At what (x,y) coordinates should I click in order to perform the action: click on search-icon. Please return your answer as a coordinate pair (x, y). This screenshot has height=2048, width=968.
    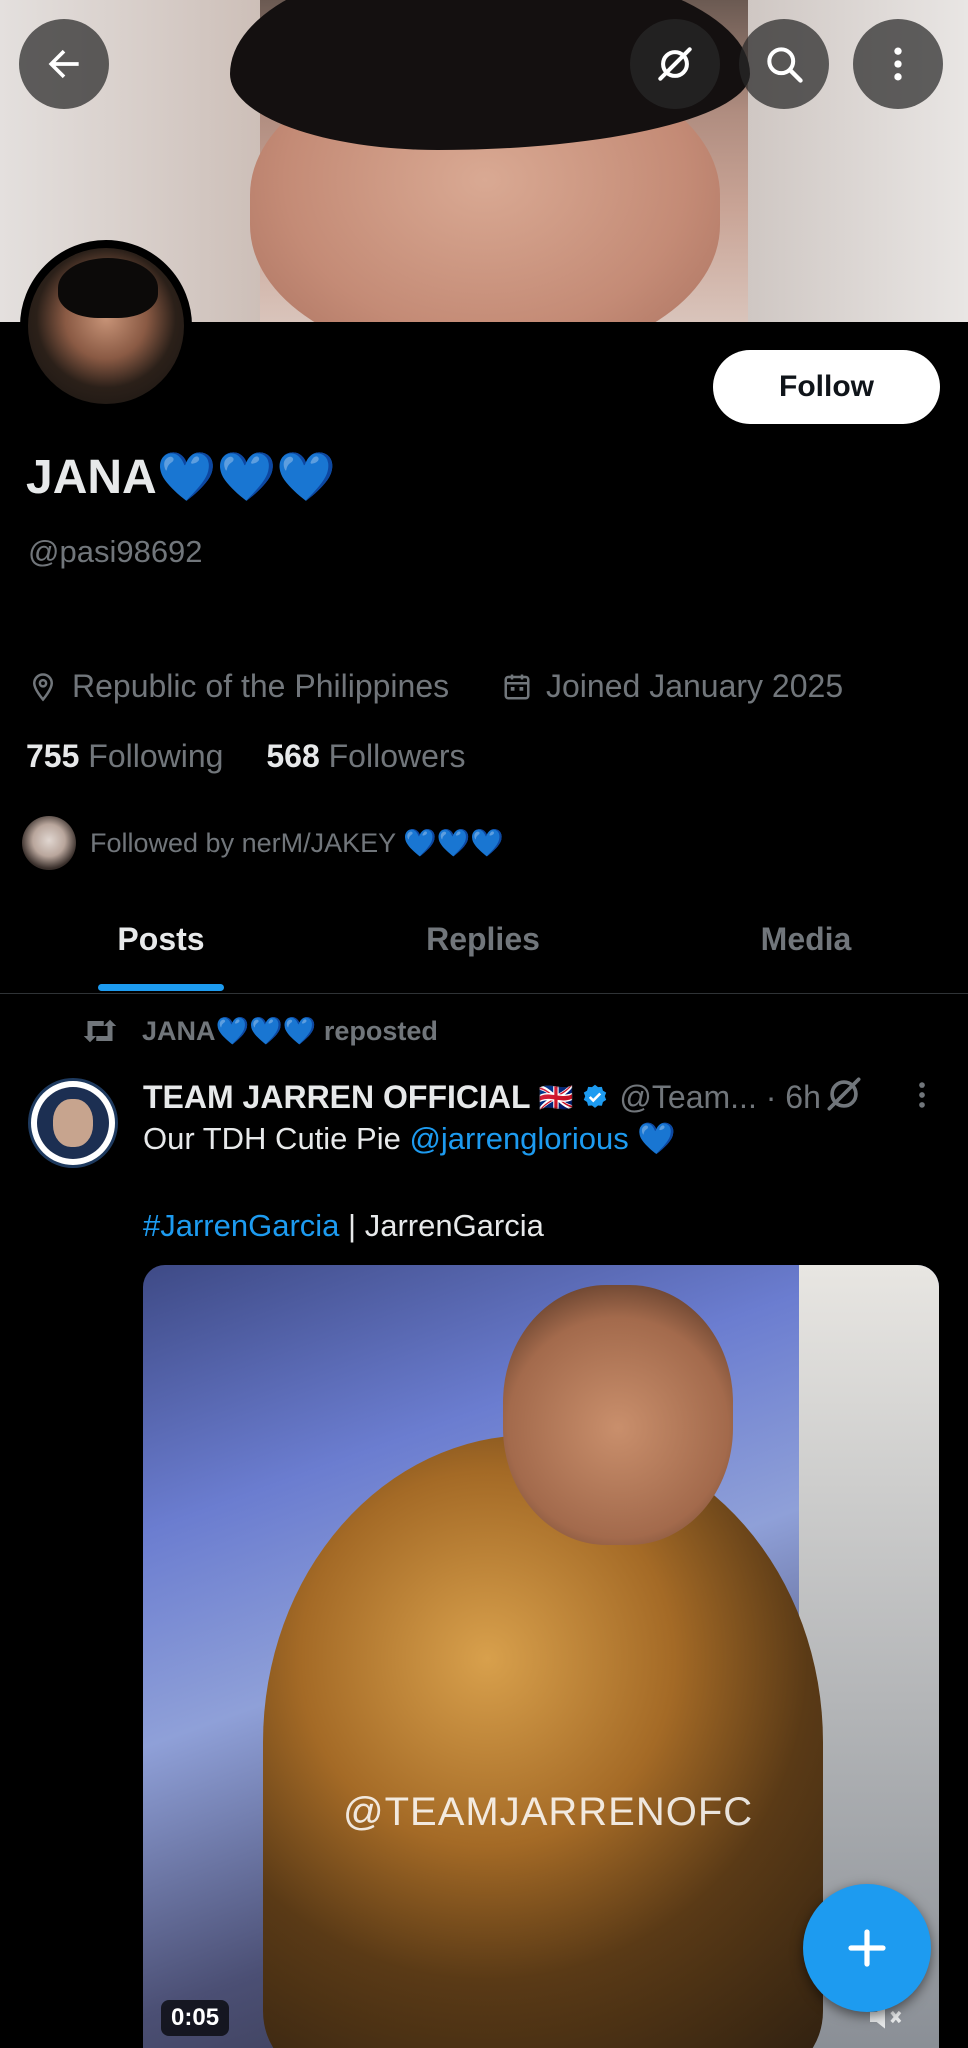
    Looking at the image, I should click on (785, 65).